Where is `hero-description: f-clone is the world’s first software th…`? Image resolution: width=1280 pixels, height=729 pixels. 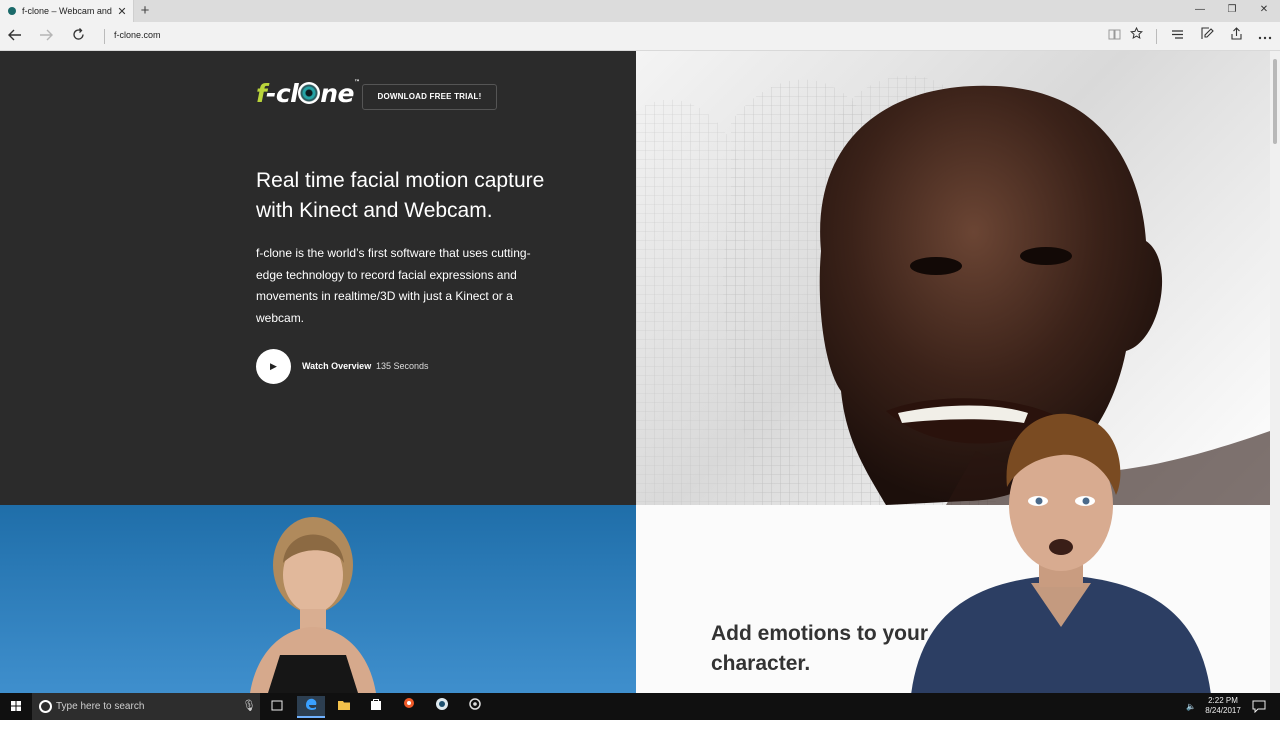 hero-description: f-clone is the world’s first software th… is located at coordinates (393, 285).